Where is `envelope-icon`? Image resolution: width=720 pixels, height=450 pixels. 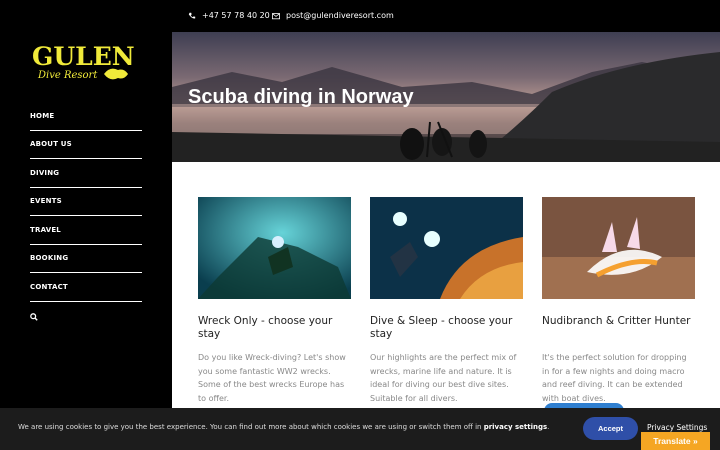
envelope-icon is located at coordinates (276, 15).